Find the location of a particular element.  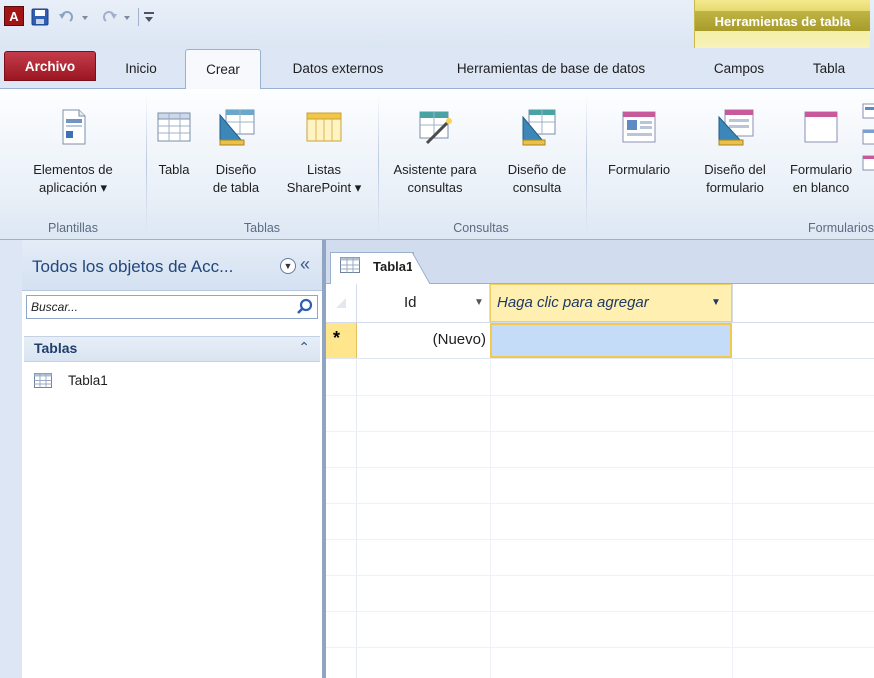

column-header-label: Id is located at coordinates (410, 302).